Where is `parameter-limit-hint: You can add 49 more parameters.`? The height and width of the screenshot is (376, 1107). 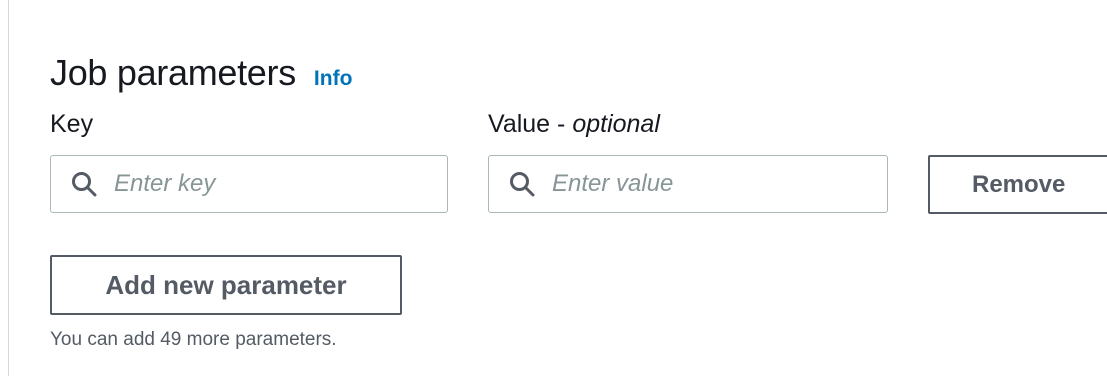
parameter-limit-hint: You can add 49 more parameters. is located at coordinates (193, 339).